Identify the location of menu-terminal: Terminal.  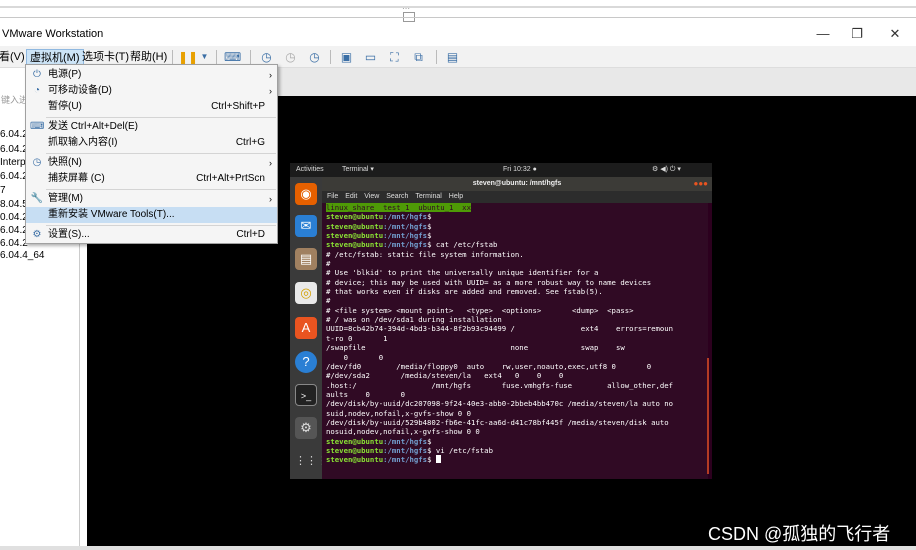
(428, 196).